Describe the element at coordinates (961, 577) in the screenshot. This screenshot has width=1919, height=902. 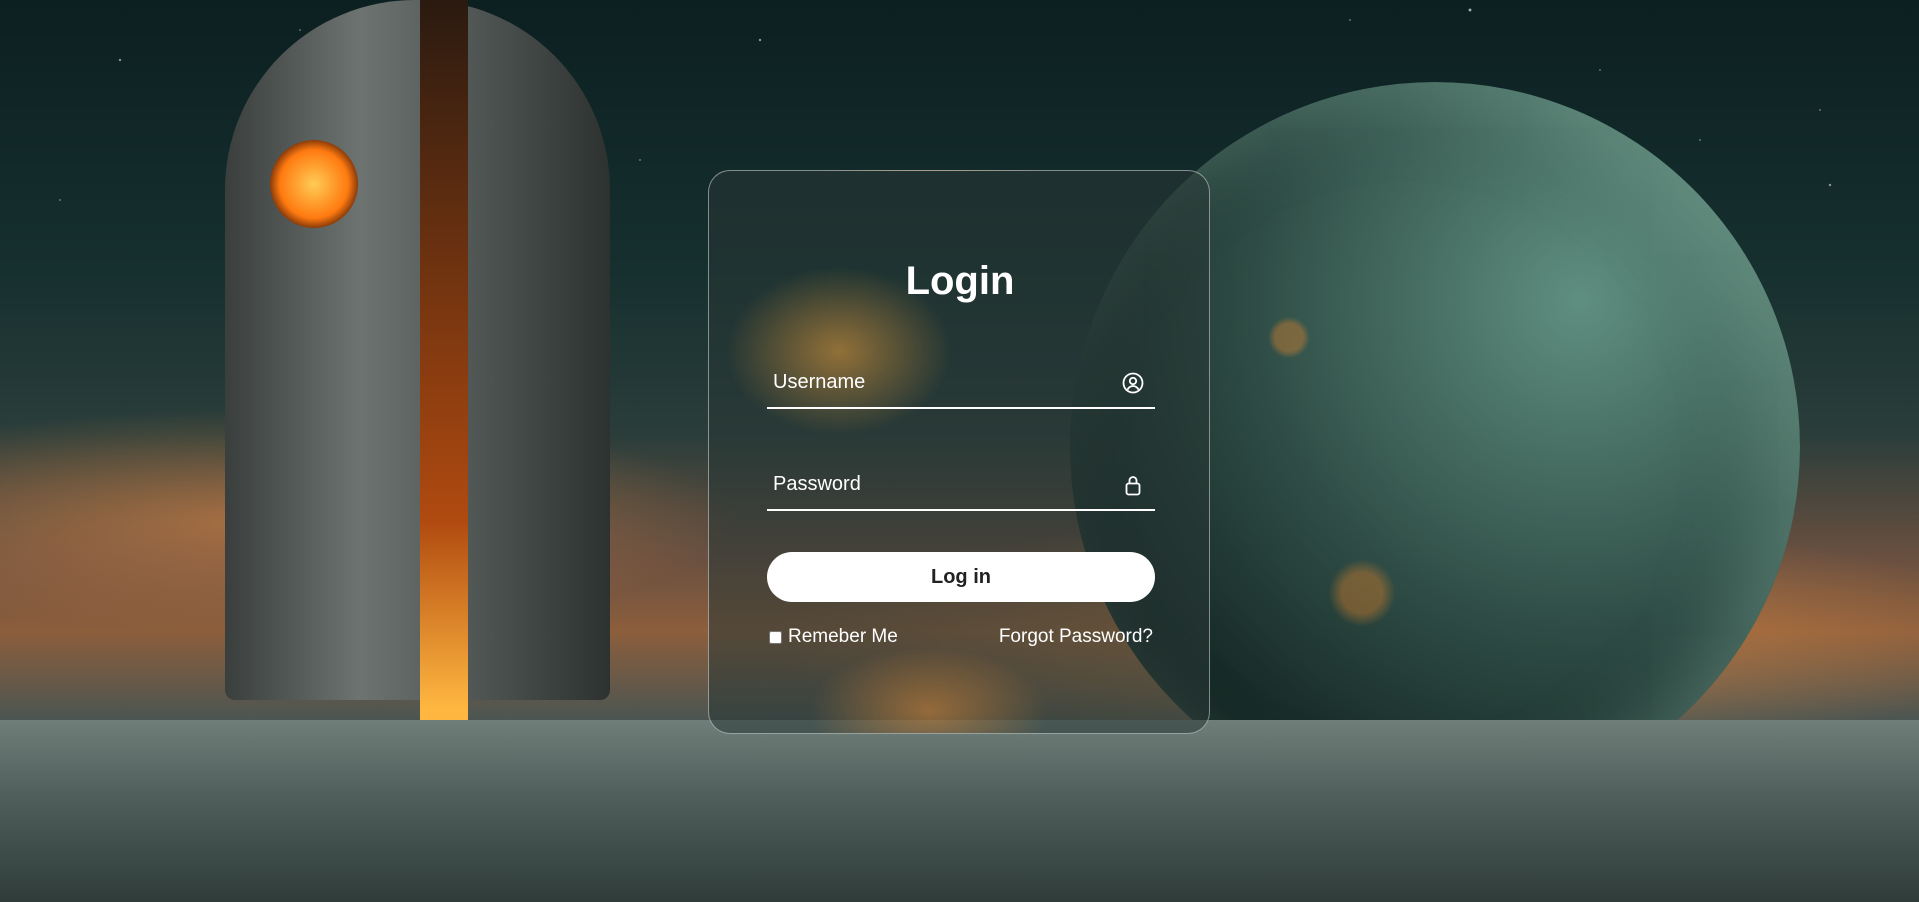
I see `login-button: Log in` at that location.